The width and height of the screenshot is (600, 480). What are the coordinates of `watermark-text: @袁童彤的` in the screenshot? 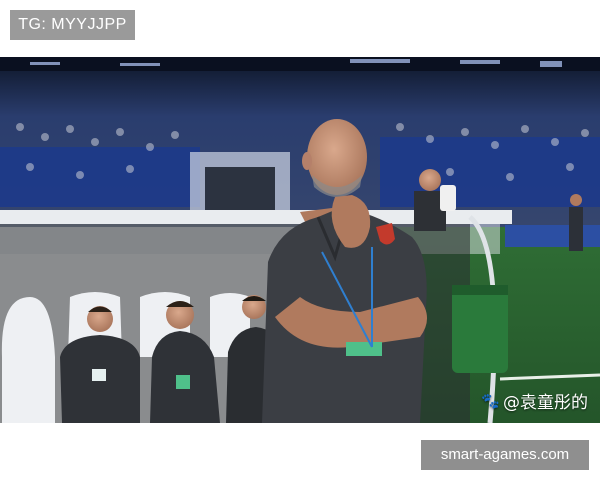 It's located at (545, 403).